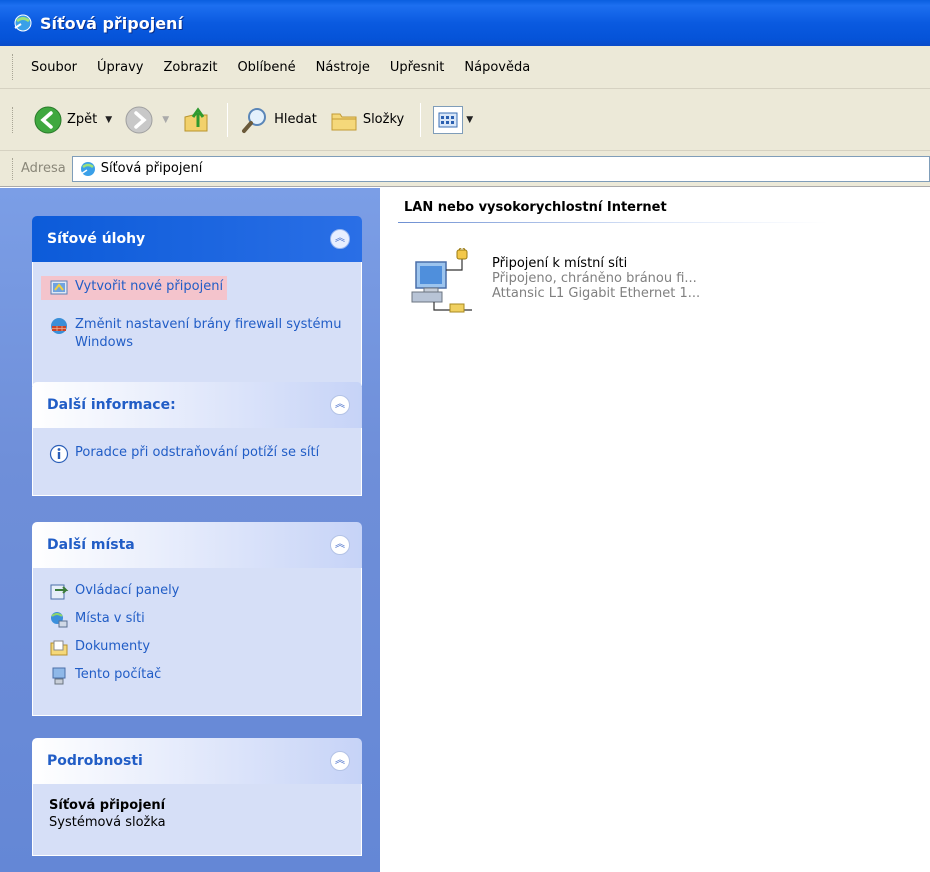  What do you see at coordinates (108, 120) in the screenshot?
I see `back-dropdown-icon: ▼` at bounding box center [108, 120].